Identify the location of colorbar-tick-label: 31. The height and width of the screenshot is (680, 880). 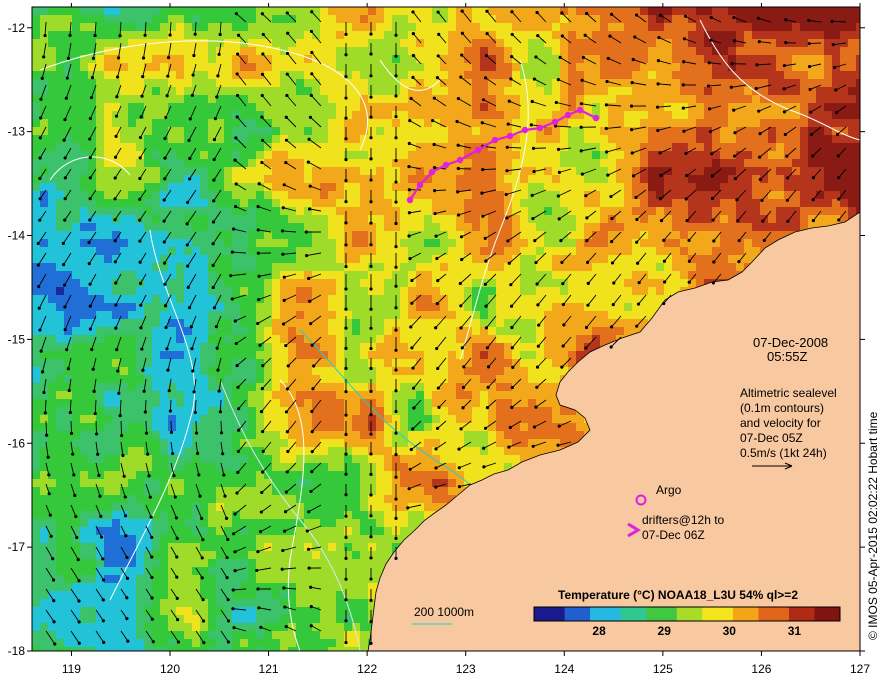
(795, 631).